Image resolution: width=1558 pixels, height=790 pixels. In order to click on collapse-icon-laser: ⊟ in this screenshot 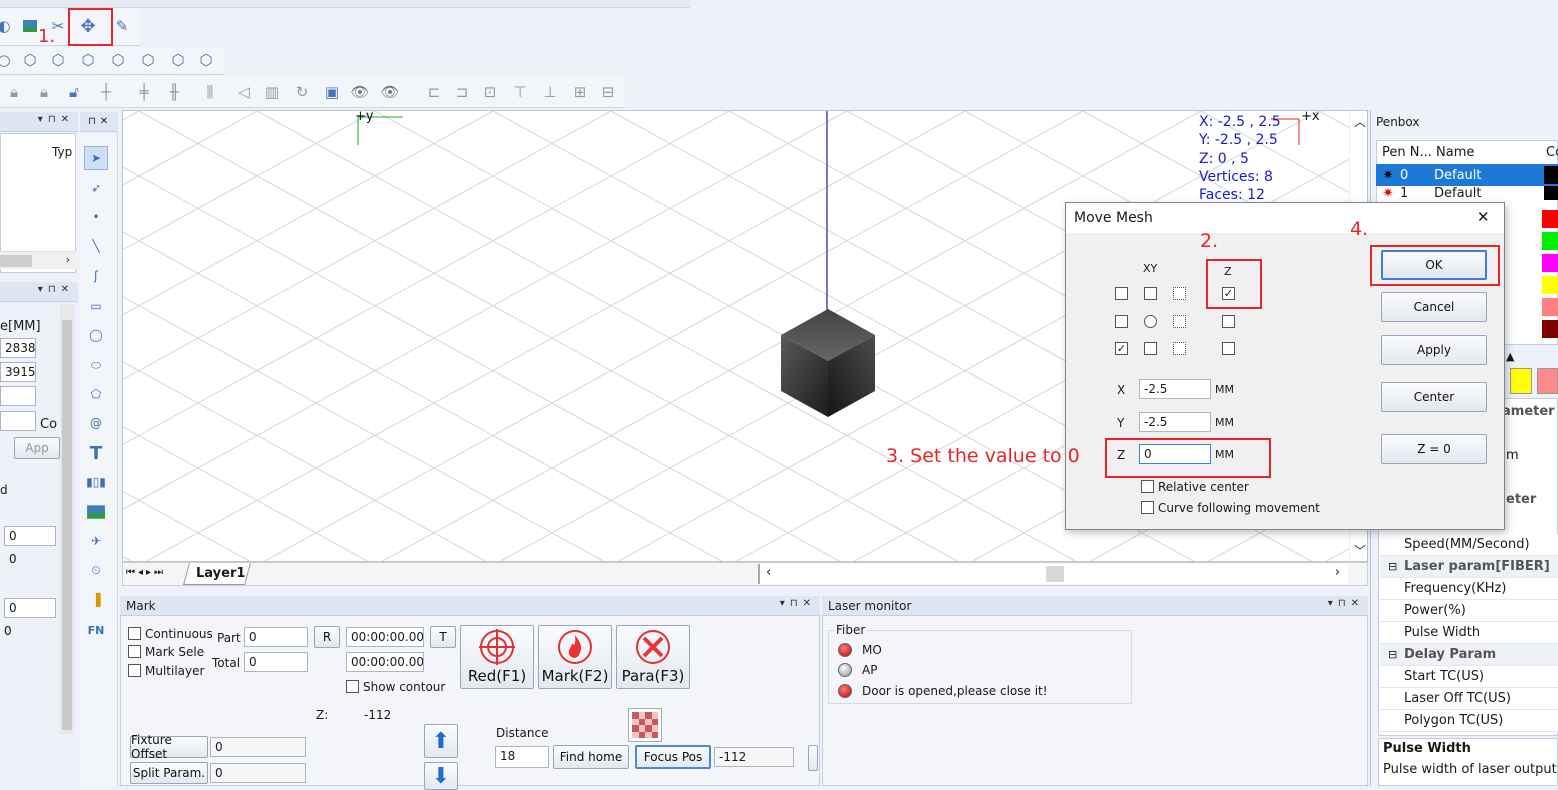, I will do `click(1392, 566)`.